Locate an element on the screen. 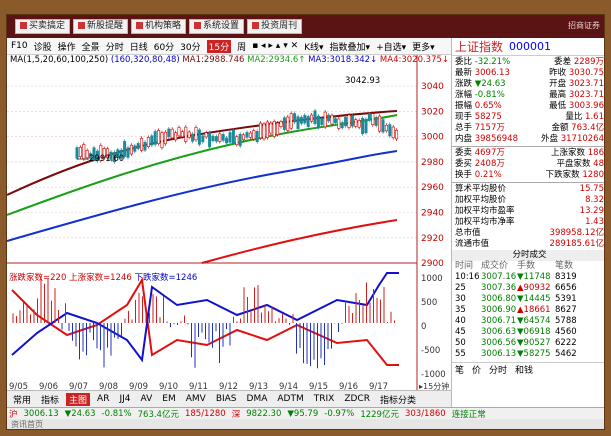  sh-label: 沪 is located at coordinates (13, 414).